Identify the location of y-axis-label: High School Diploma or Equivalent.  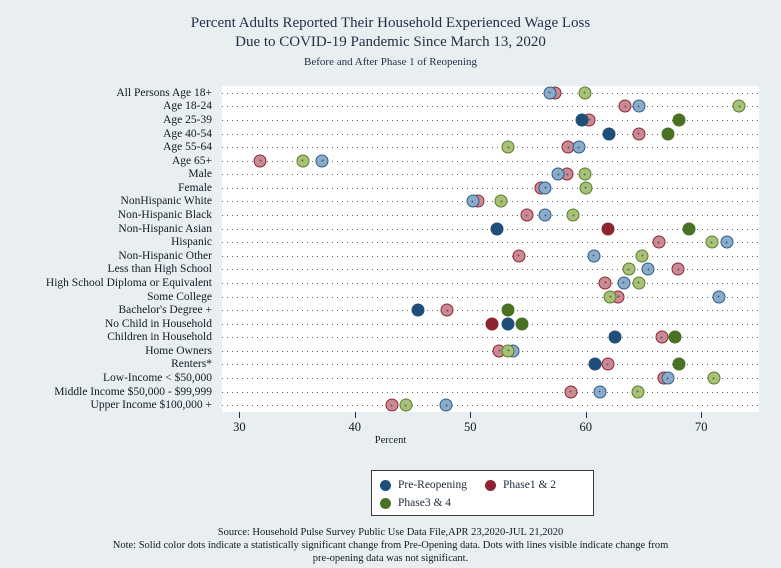
(128, 282).